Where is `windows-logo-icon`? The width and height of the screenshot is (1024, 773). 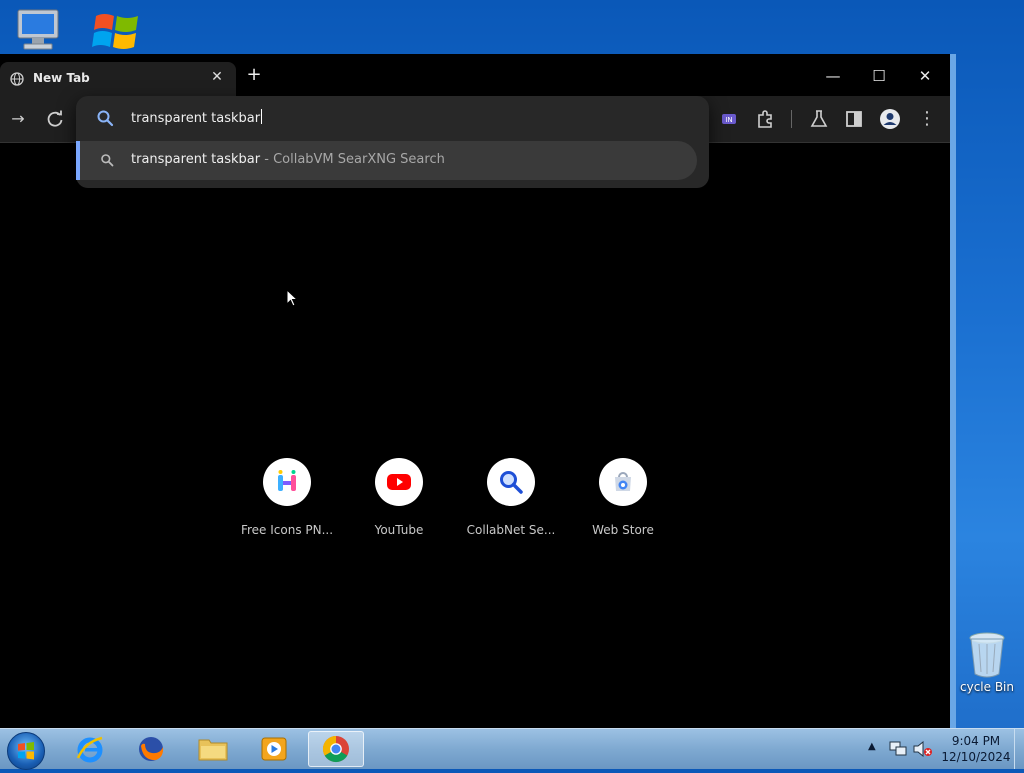 windows-logo-icon is located at coordinates (115, 31).